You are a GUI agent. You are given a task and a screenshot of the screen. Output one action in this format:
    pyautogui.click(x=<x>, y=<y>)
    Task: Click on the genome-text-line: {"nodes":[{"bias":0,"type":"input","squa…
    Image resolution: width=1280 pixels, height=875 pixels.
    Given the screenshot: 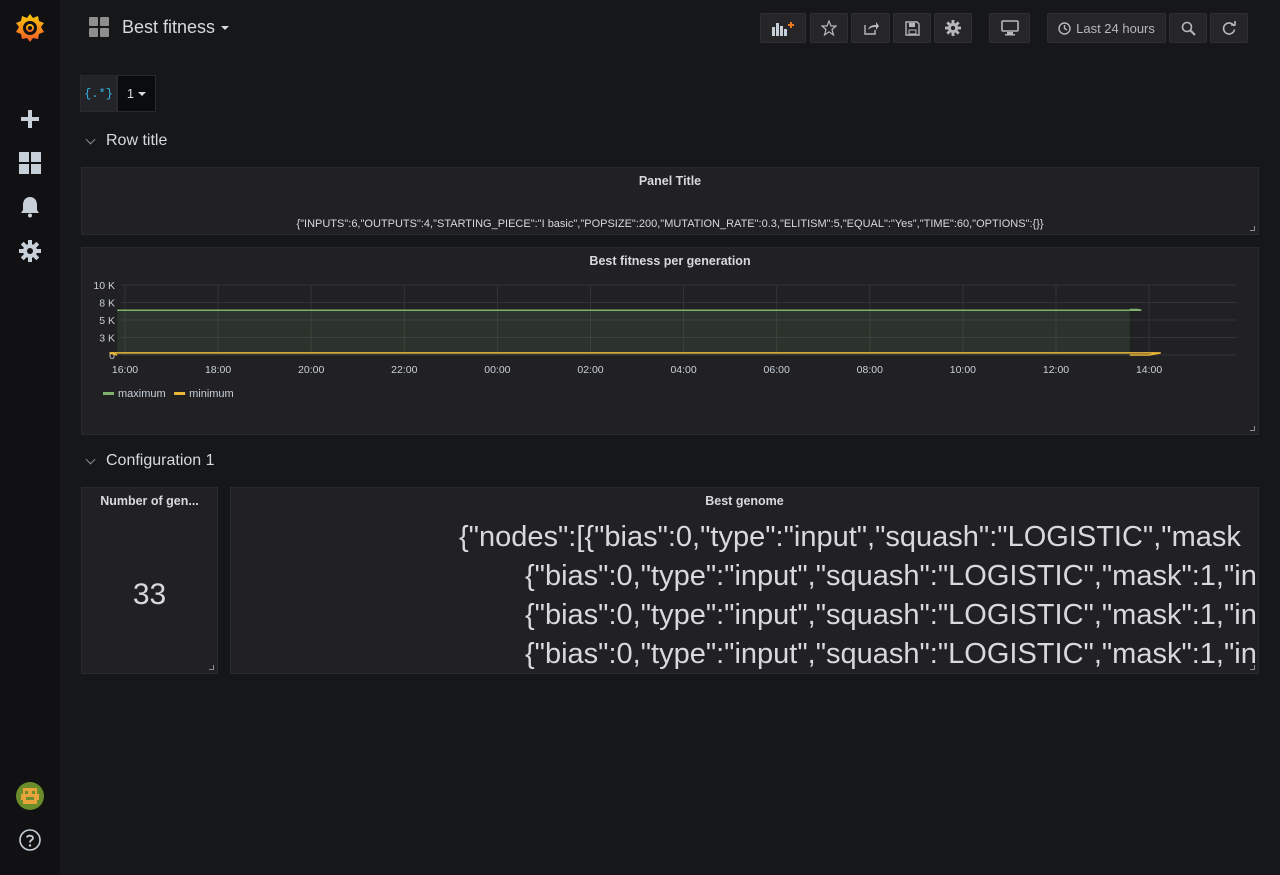 What is the action you would take?
    pyautogui.click(x=850, y=537)
    